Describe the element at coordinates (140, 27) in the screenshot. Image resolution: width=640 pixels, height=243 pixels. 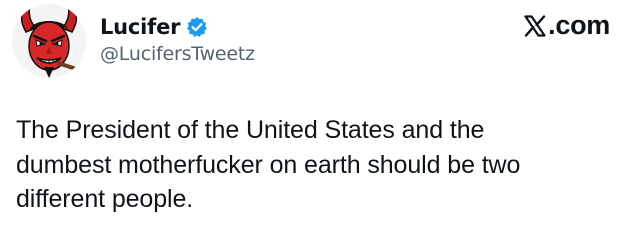
I see `author-display-name: Lucifer` at that location.